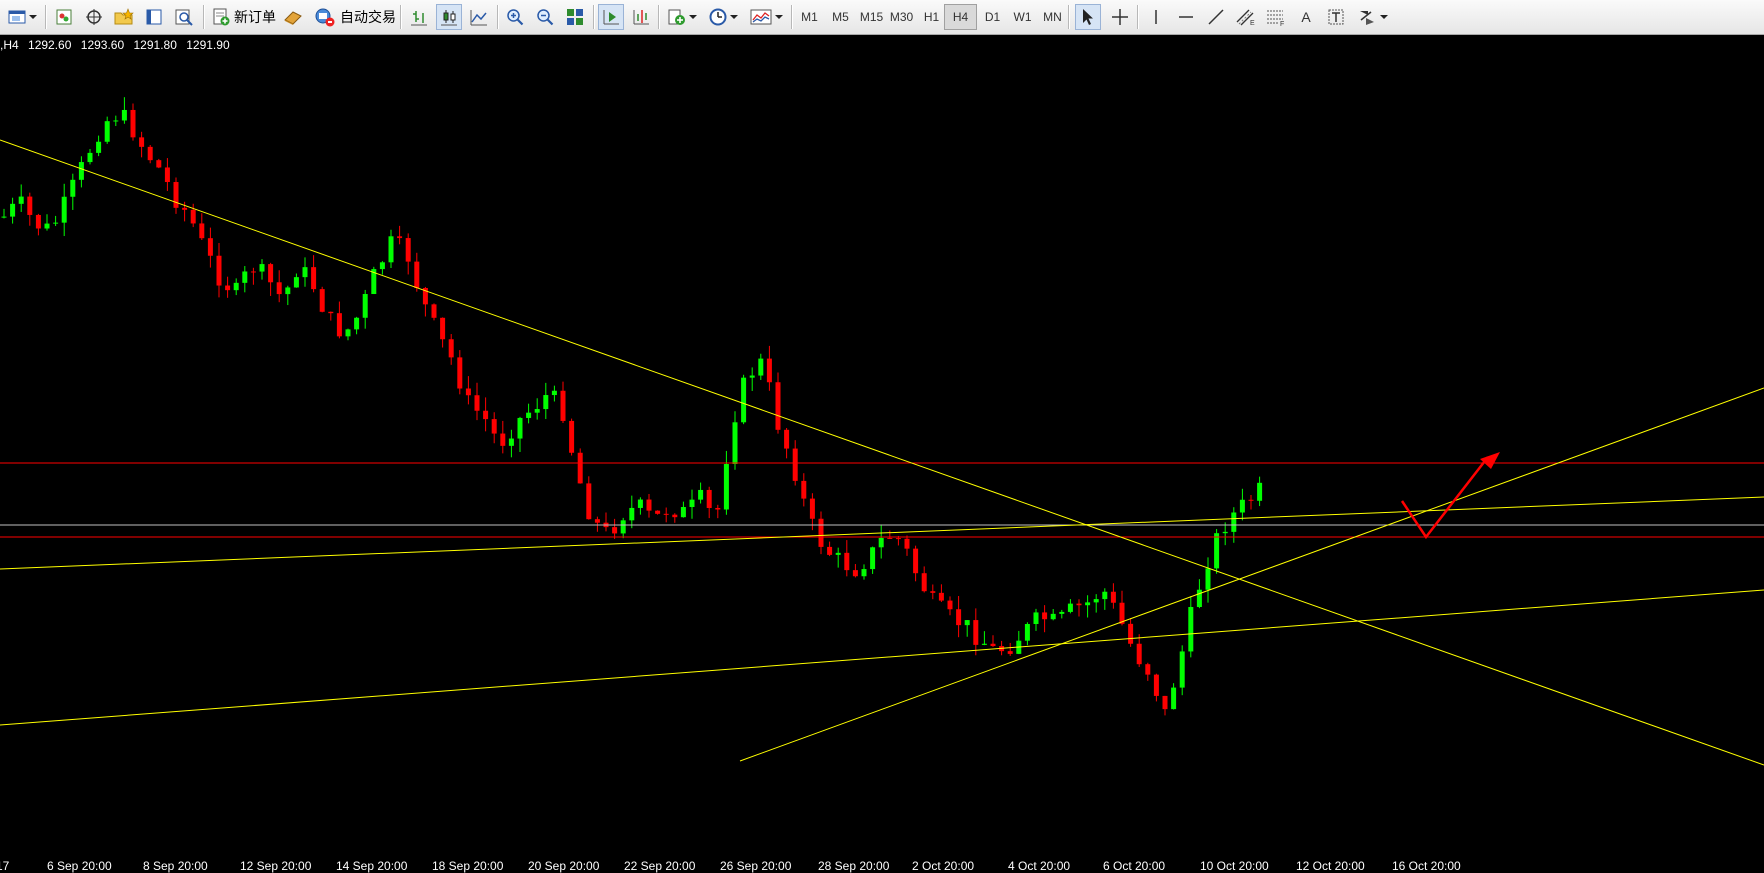 The image size is (1764, 873). What do you see at coordinates (943, 866) in the screenshot?
I see `x-tick-label: 2 Oct 20:00` at bounding box center [943, 866].